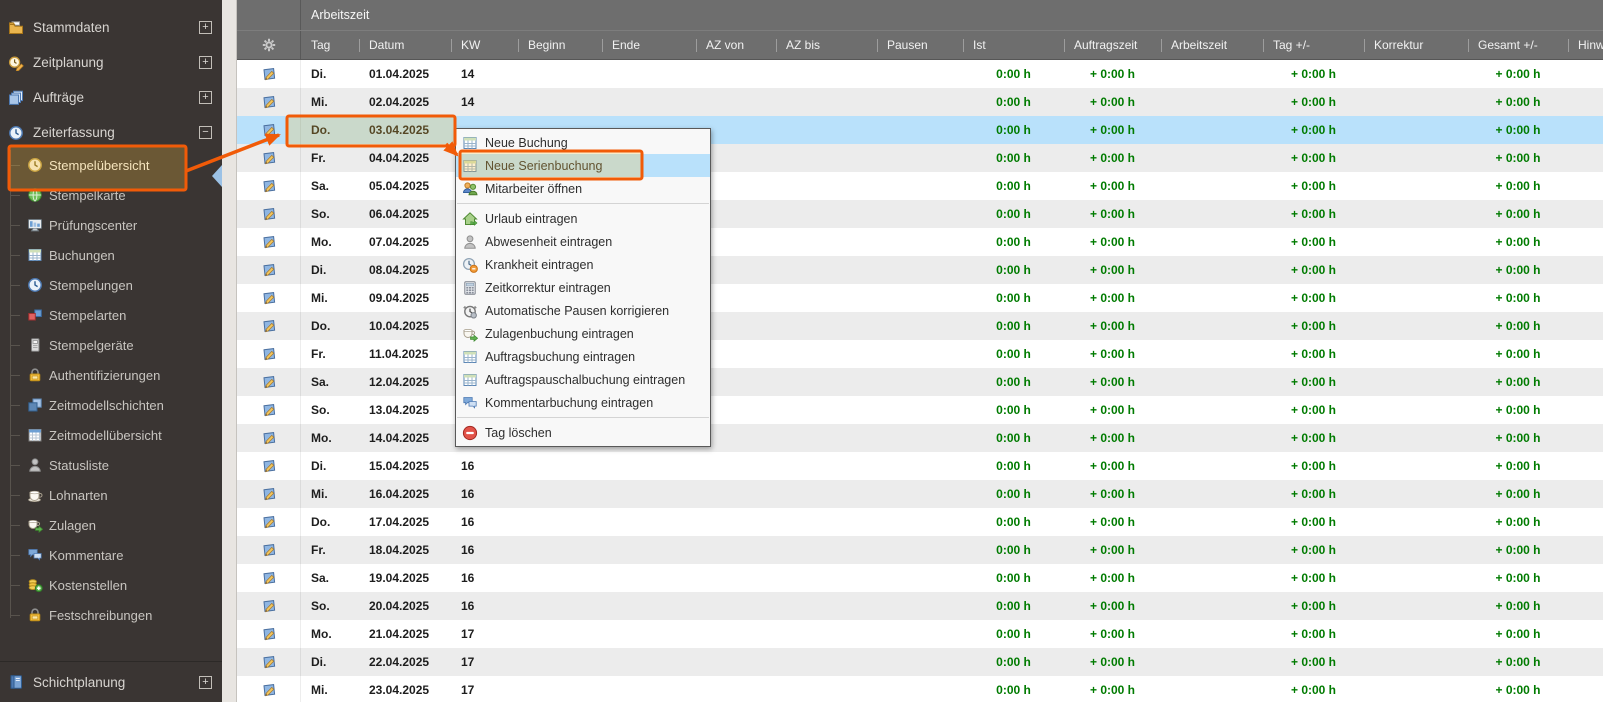 The image size is (1603, 702). I want to click on column-header-ende: Ende, so click(649, 45).